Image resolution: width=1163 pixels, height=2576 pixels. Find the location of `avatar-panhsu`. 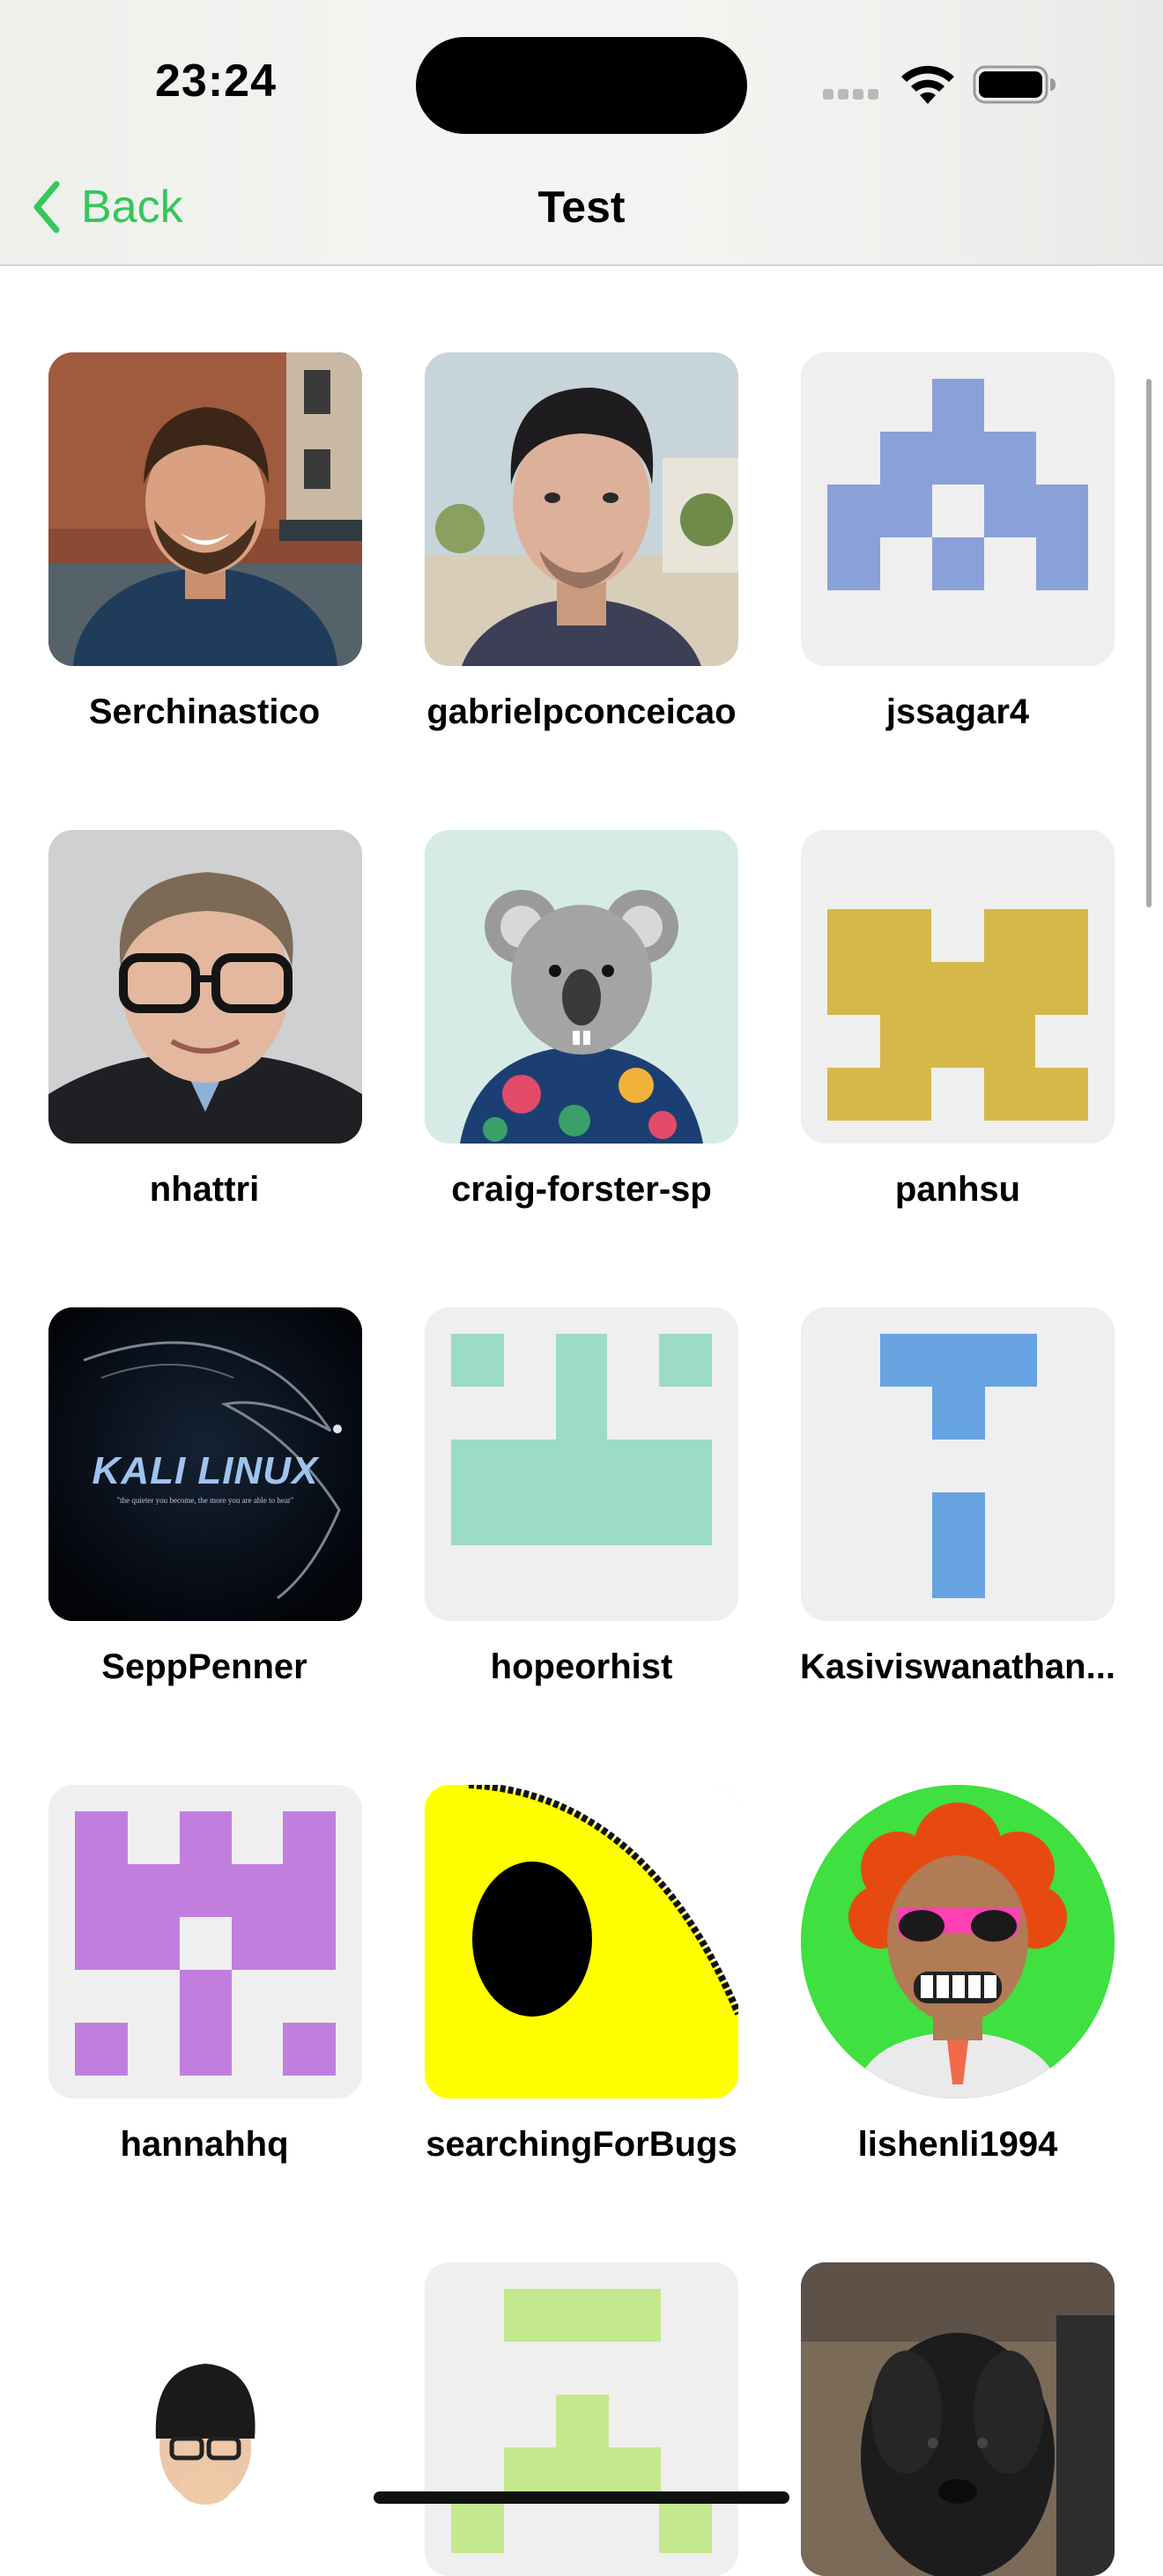

avatar-panhsu is located at coordinates (958, 987).